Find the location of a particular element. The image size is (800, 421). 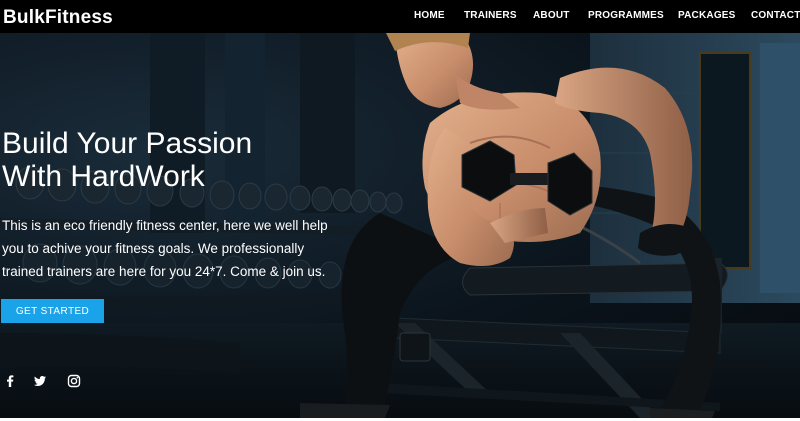

facebook-icon is located at coordinates (10, 381).